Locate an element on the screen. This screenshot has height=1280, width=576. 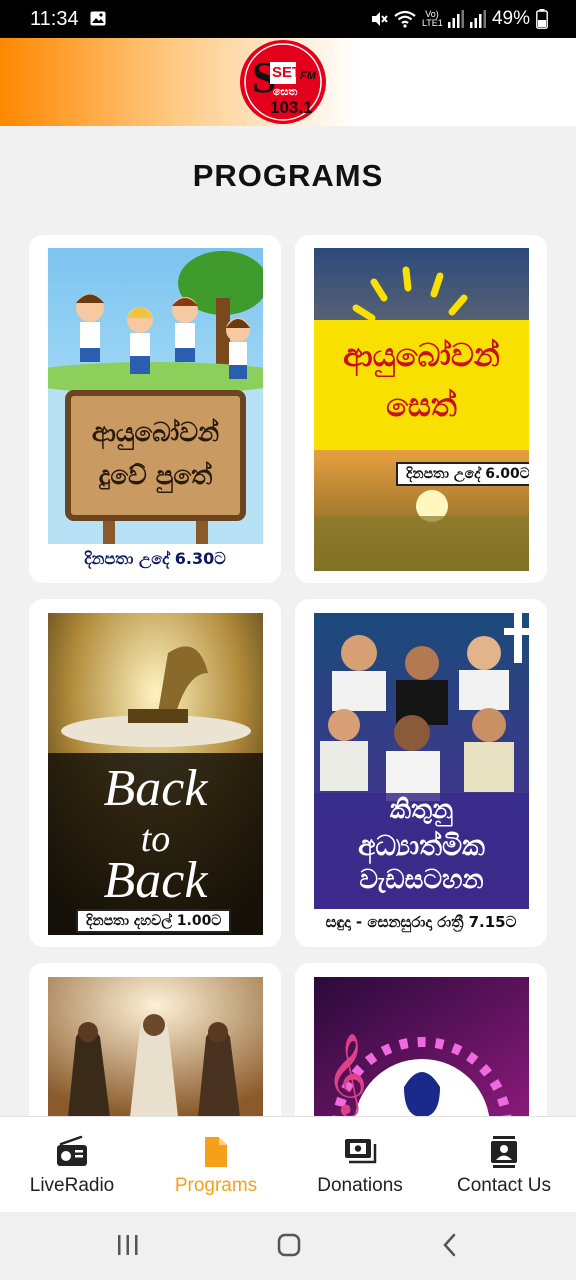
seth-fm-logo: S SETH FM සෙත 103.1 is located at coordinates (283, 82).